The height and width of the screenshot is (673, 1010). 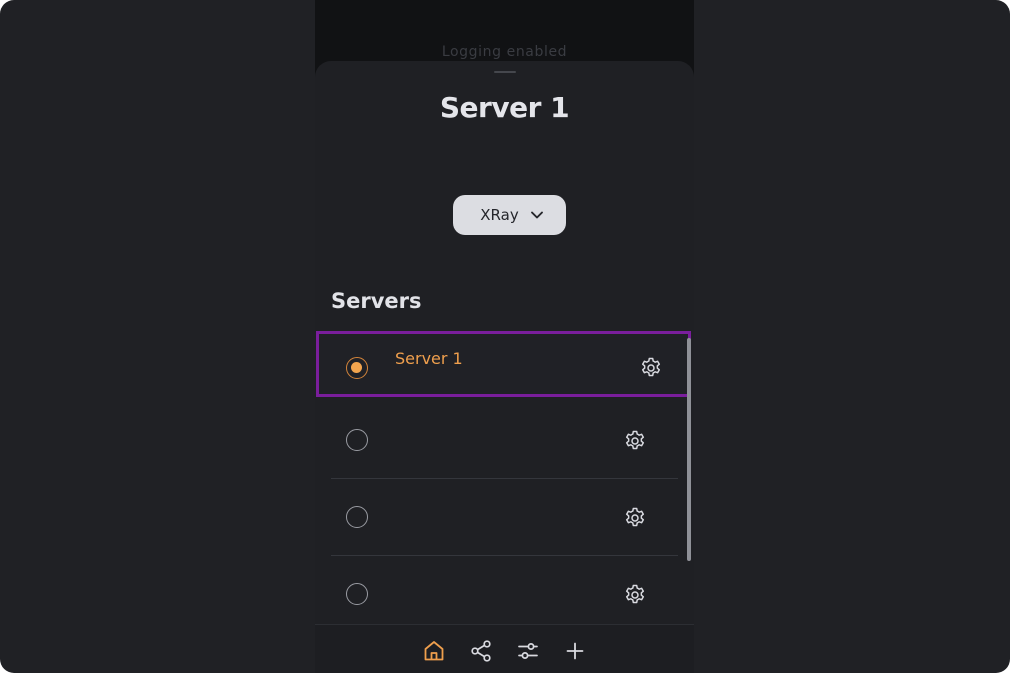 I want to click on sheet-drag-handle, so click(x=505, y=72).